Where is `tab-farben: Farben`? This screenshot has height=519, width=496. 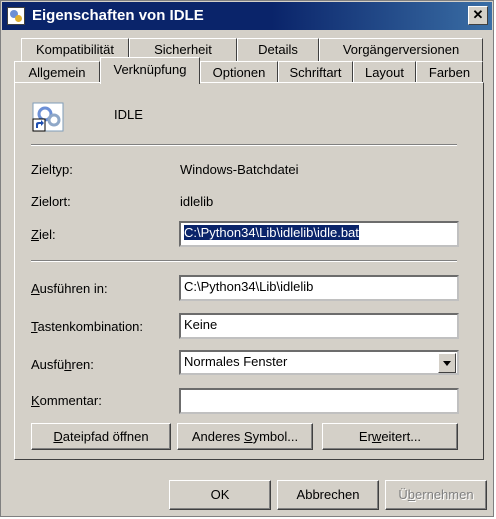 tab-farben: Farben is located at coordinates (449, 72).